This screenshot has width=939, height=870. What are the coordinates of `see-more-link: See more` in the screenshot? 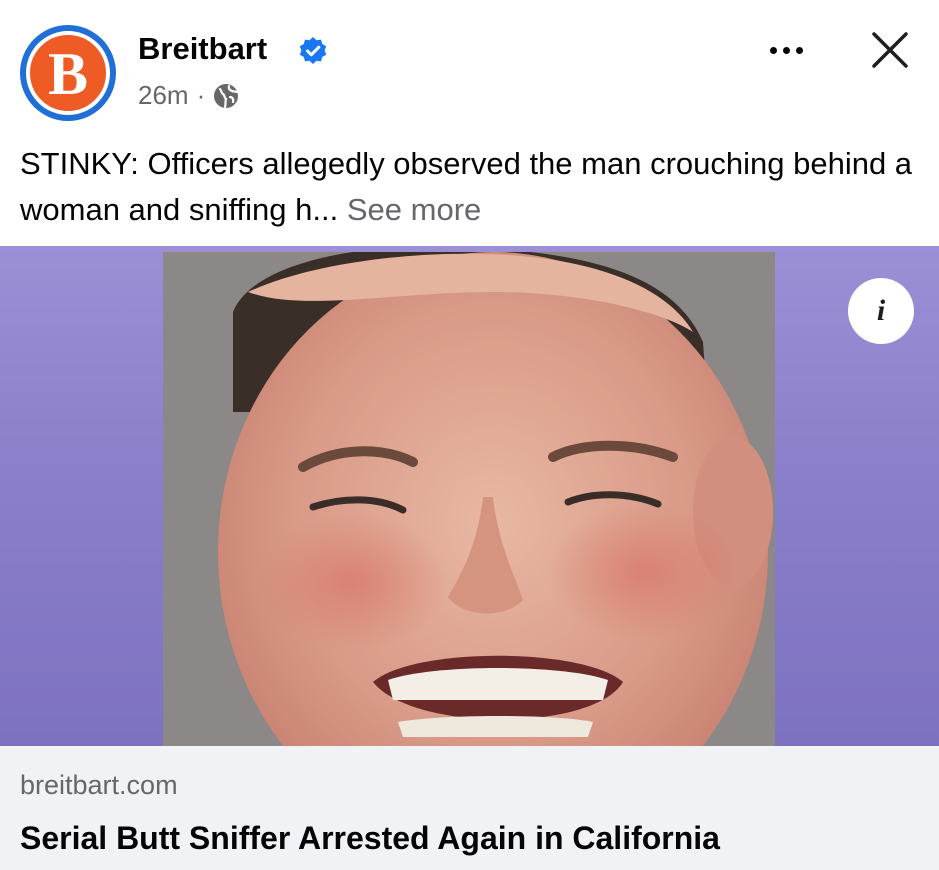 It's located at (414, 209).